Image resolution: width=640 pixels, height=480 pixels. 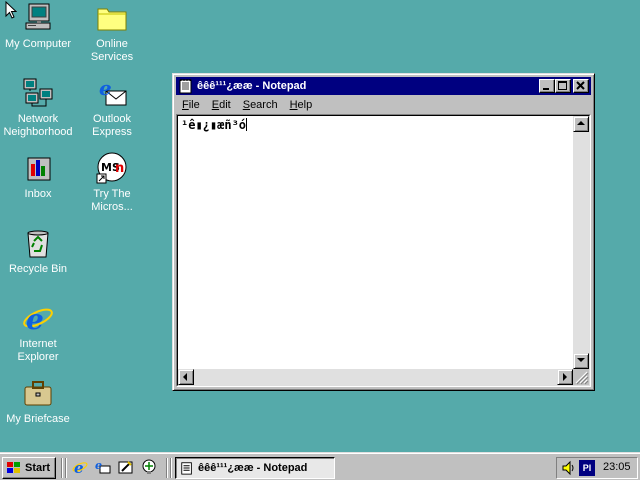 What do you see at coordinates (252, 86) in the screenshot?
I see `window-title: êêê¹¹¹¿ææ - Notepad` at bounding box center [252, 86].